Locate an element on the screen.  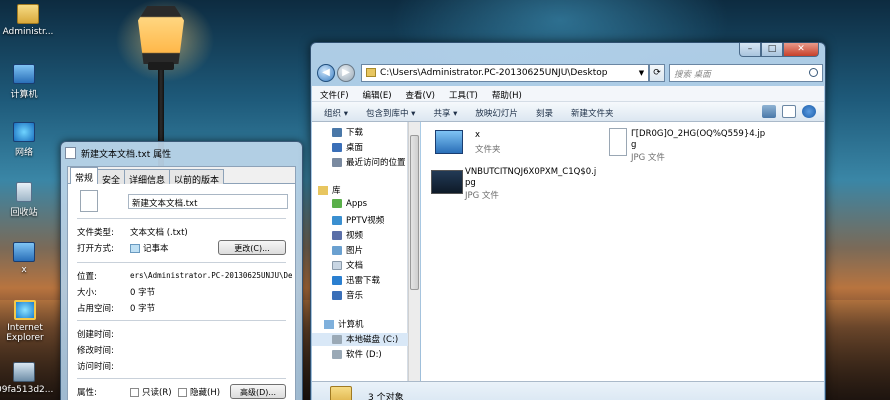
menu-file: 文件(F) is located at coordinates (334, 93).